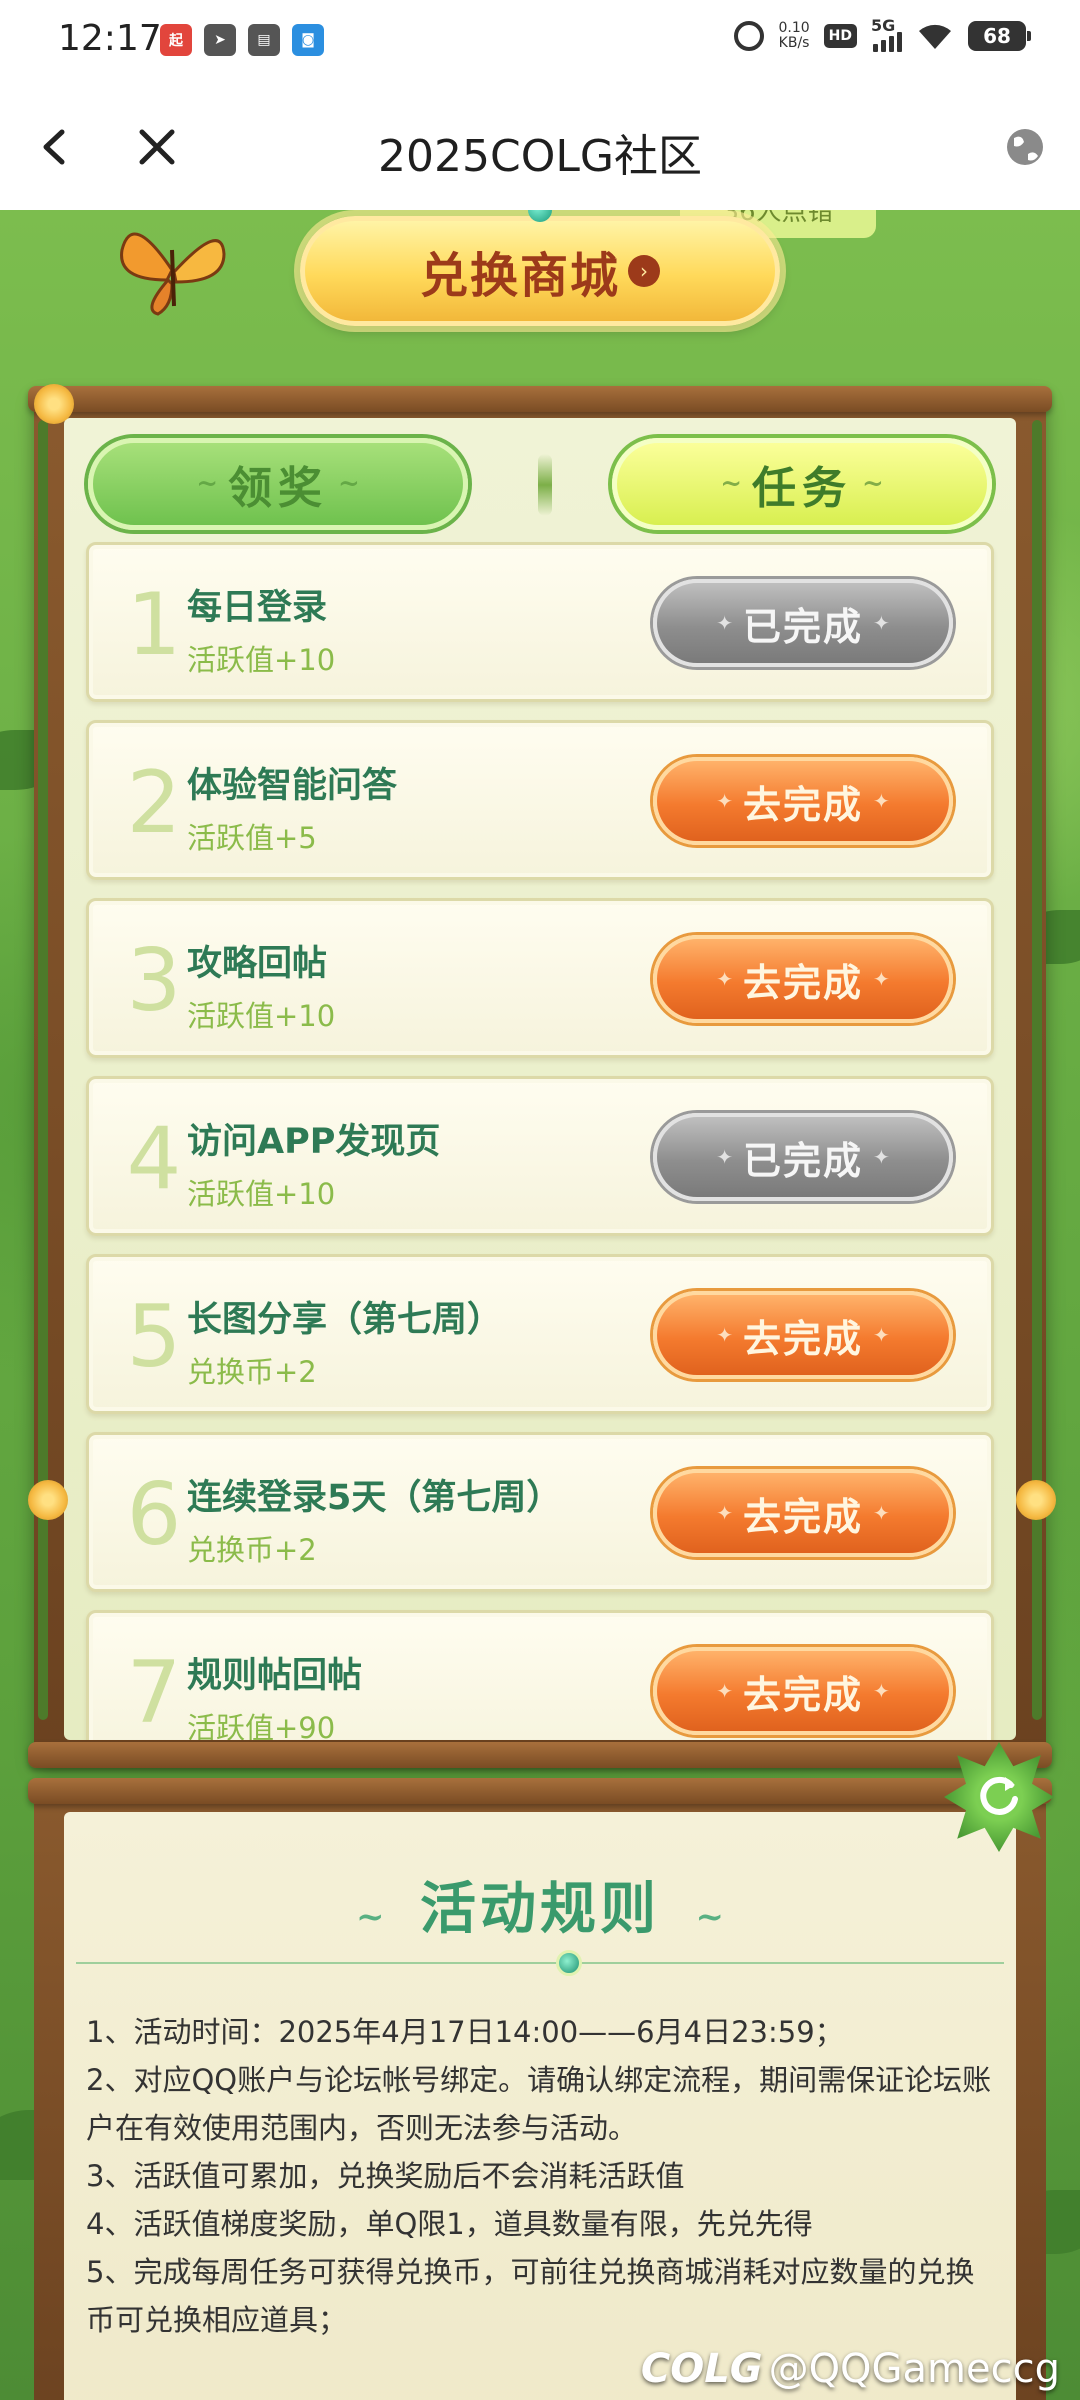  What do you see at coordinates (540, 1334) in the screenshot?
I see `task-row: 5 长图分享（第七周） 兑换币+2 ✦ 去完成 ✦` at bounding box center [540, 1334].